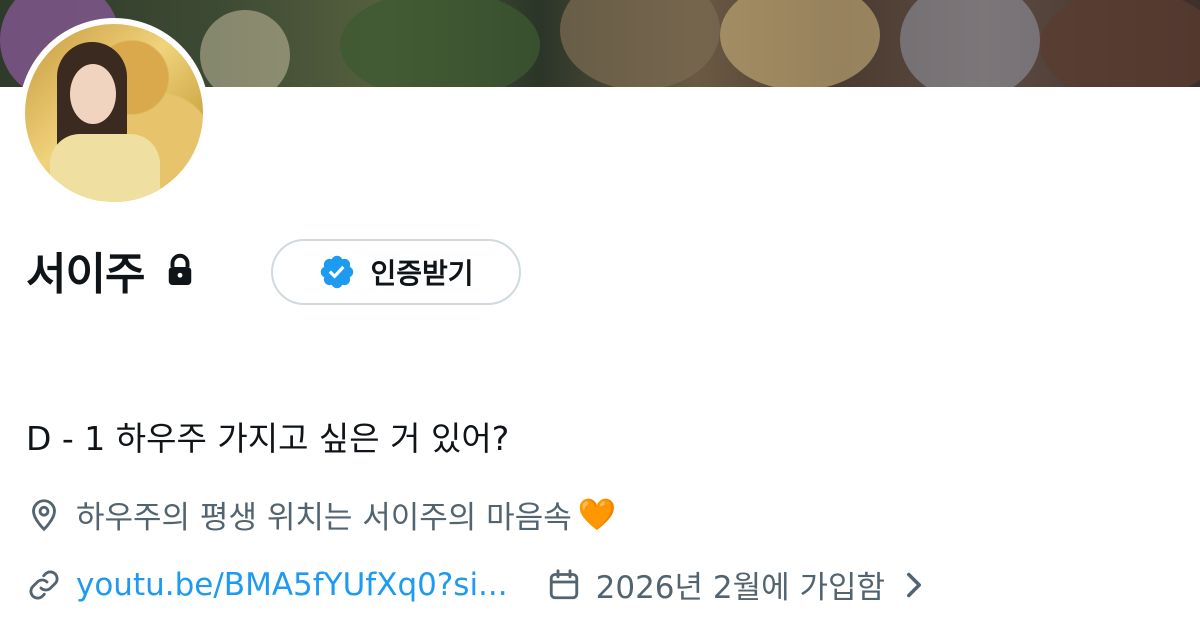 The width and height of the screenshot is (1200, 629). I want to click on location-text: 하우주의 평생 위치는 서이주의 마음속, so click(324, 518).